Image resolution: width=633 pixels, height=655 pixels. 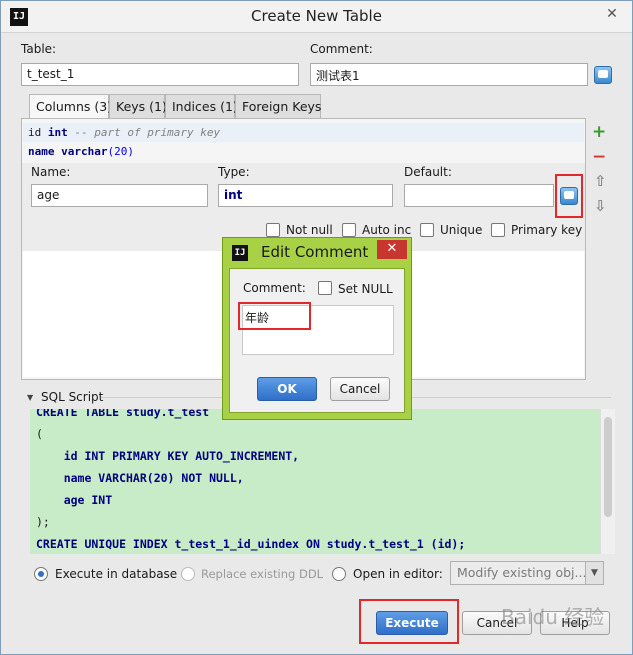 I want to click on chevron-down-icon: ▼, so click(x=594, y=573).